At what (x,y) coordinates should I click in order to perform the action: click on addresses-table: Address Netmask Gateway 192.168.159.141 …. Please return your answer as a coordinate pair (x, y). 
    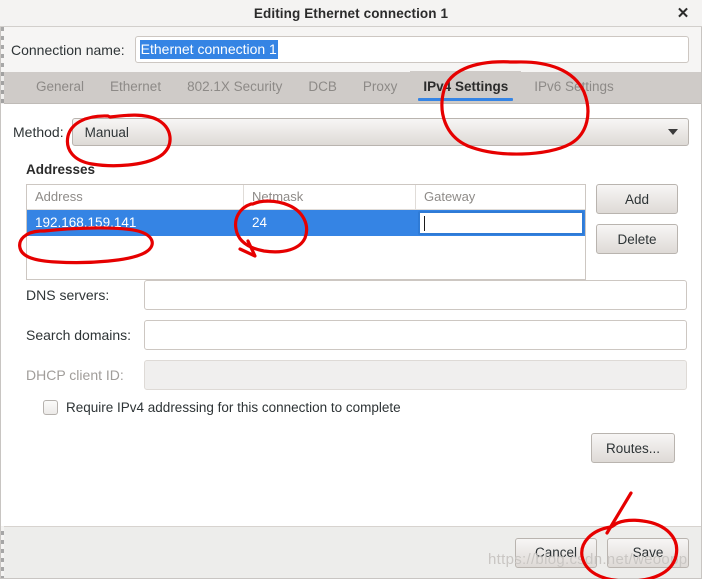
    Looking at the image, I should click on (306, 232).